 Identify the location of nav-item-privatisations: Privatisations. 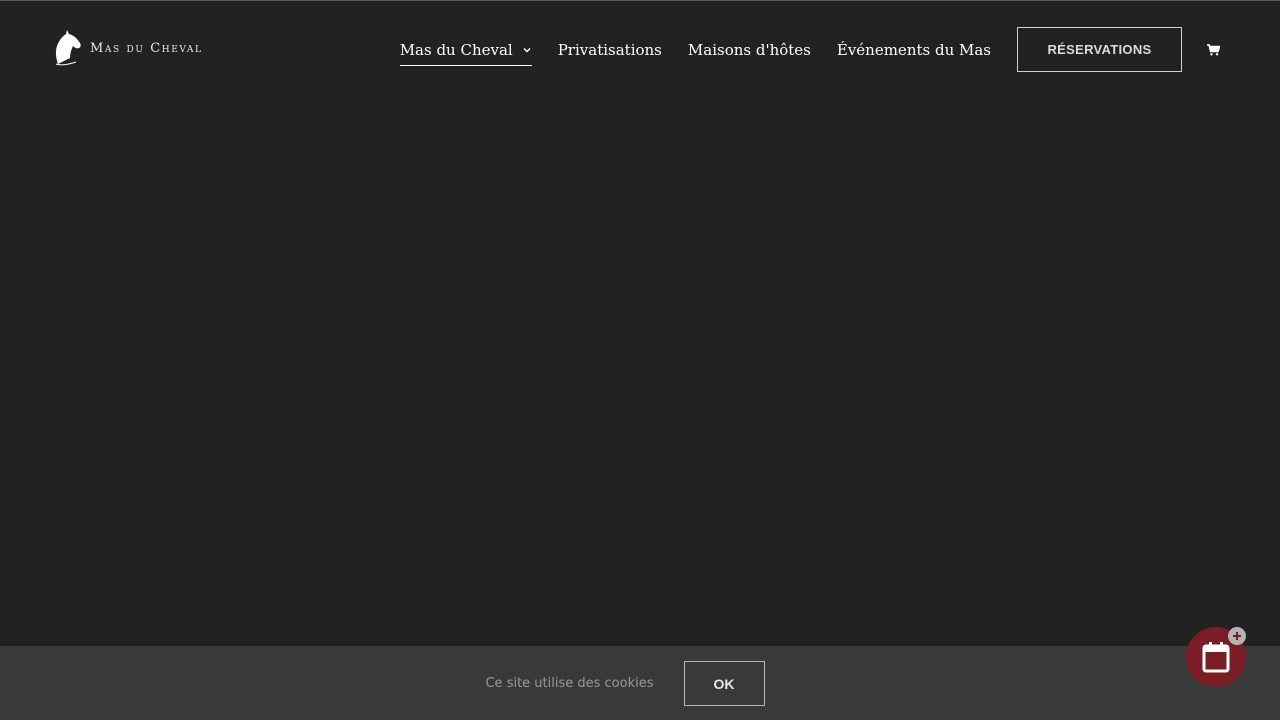
(610, 49).